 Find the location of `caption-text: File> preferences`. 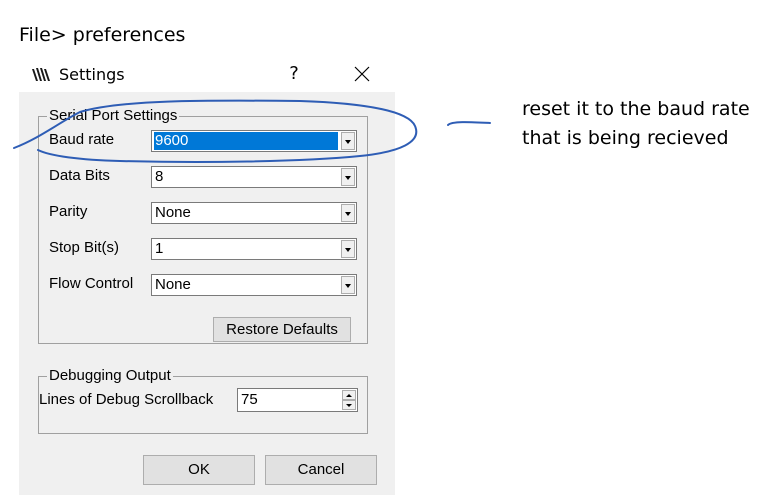

caption-text: File> preferences is located at coordinates (102, 35).